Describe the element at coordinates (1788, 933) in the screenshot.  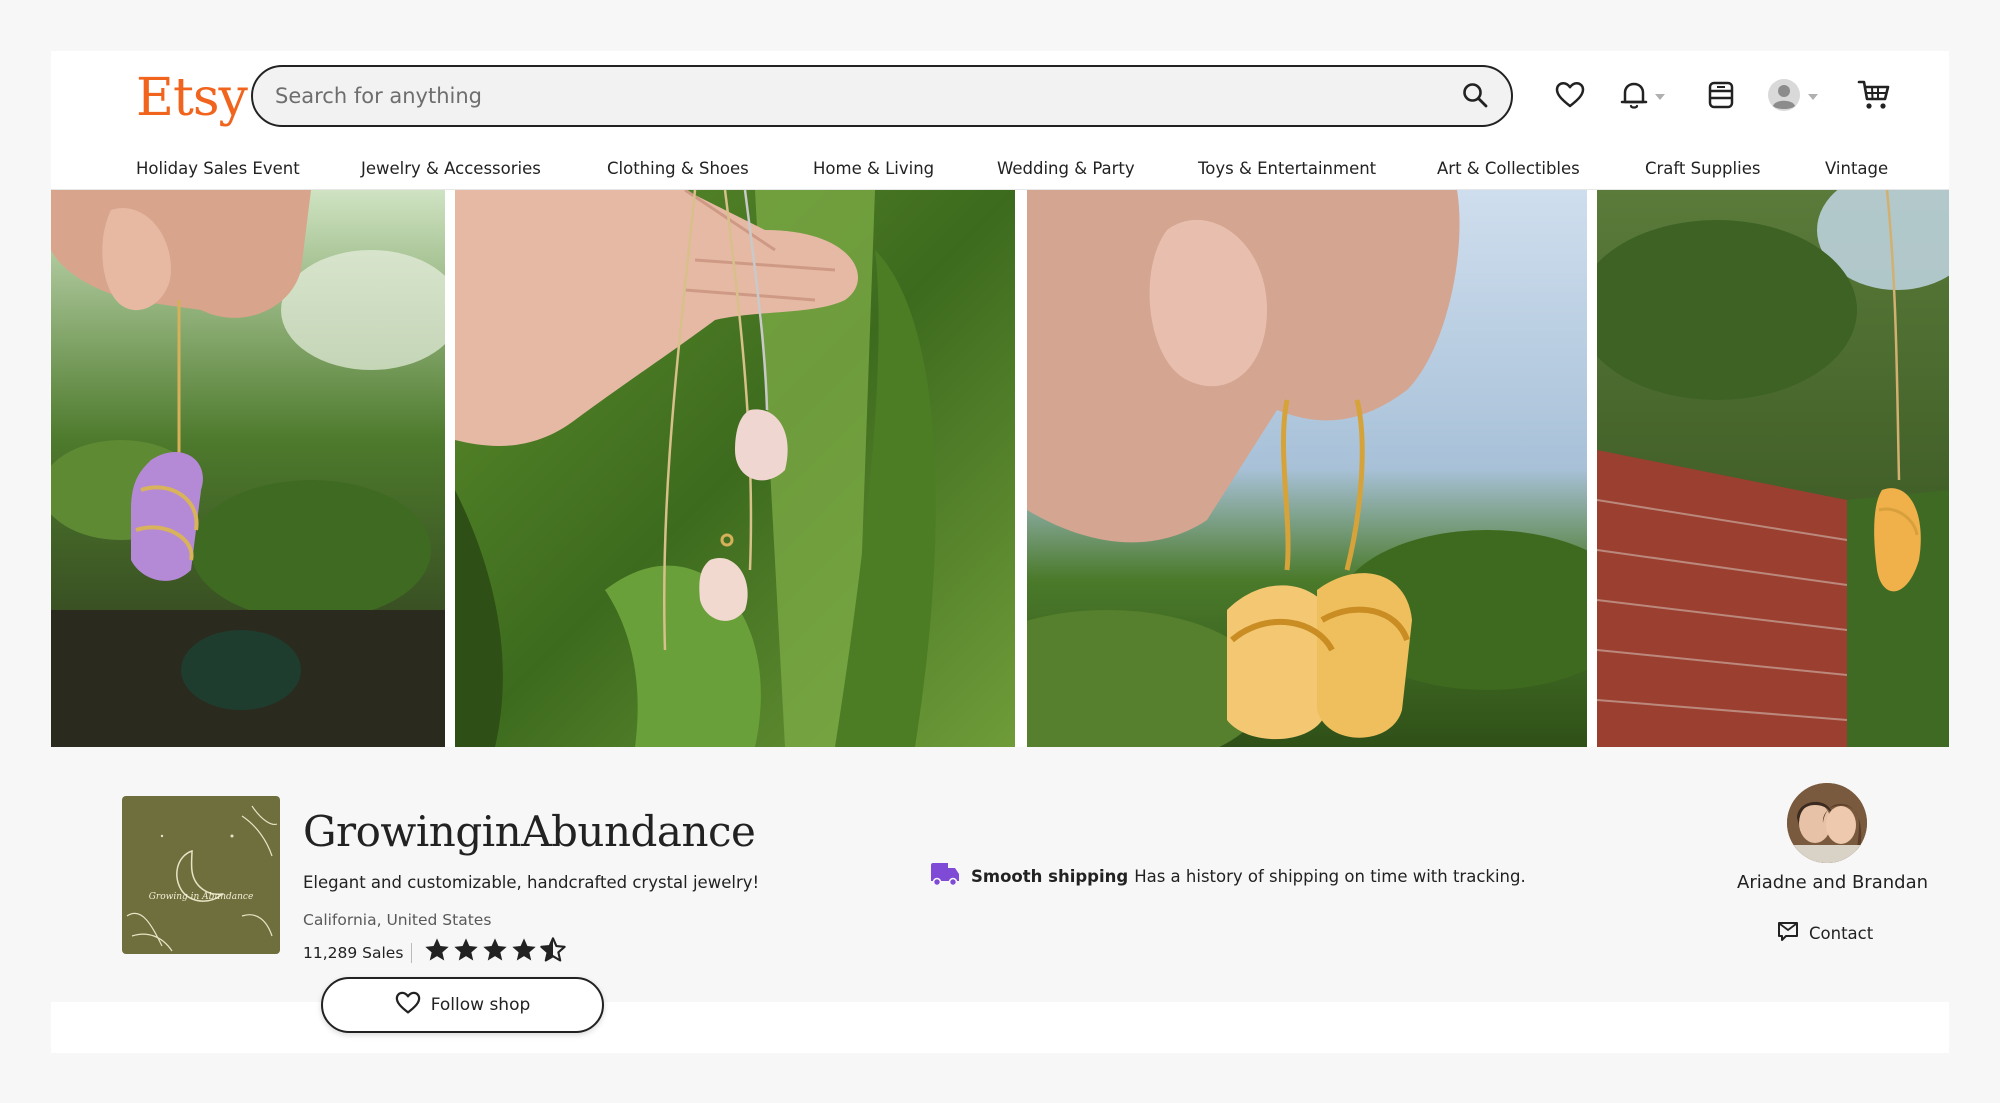
I see `message-icon` at that location.